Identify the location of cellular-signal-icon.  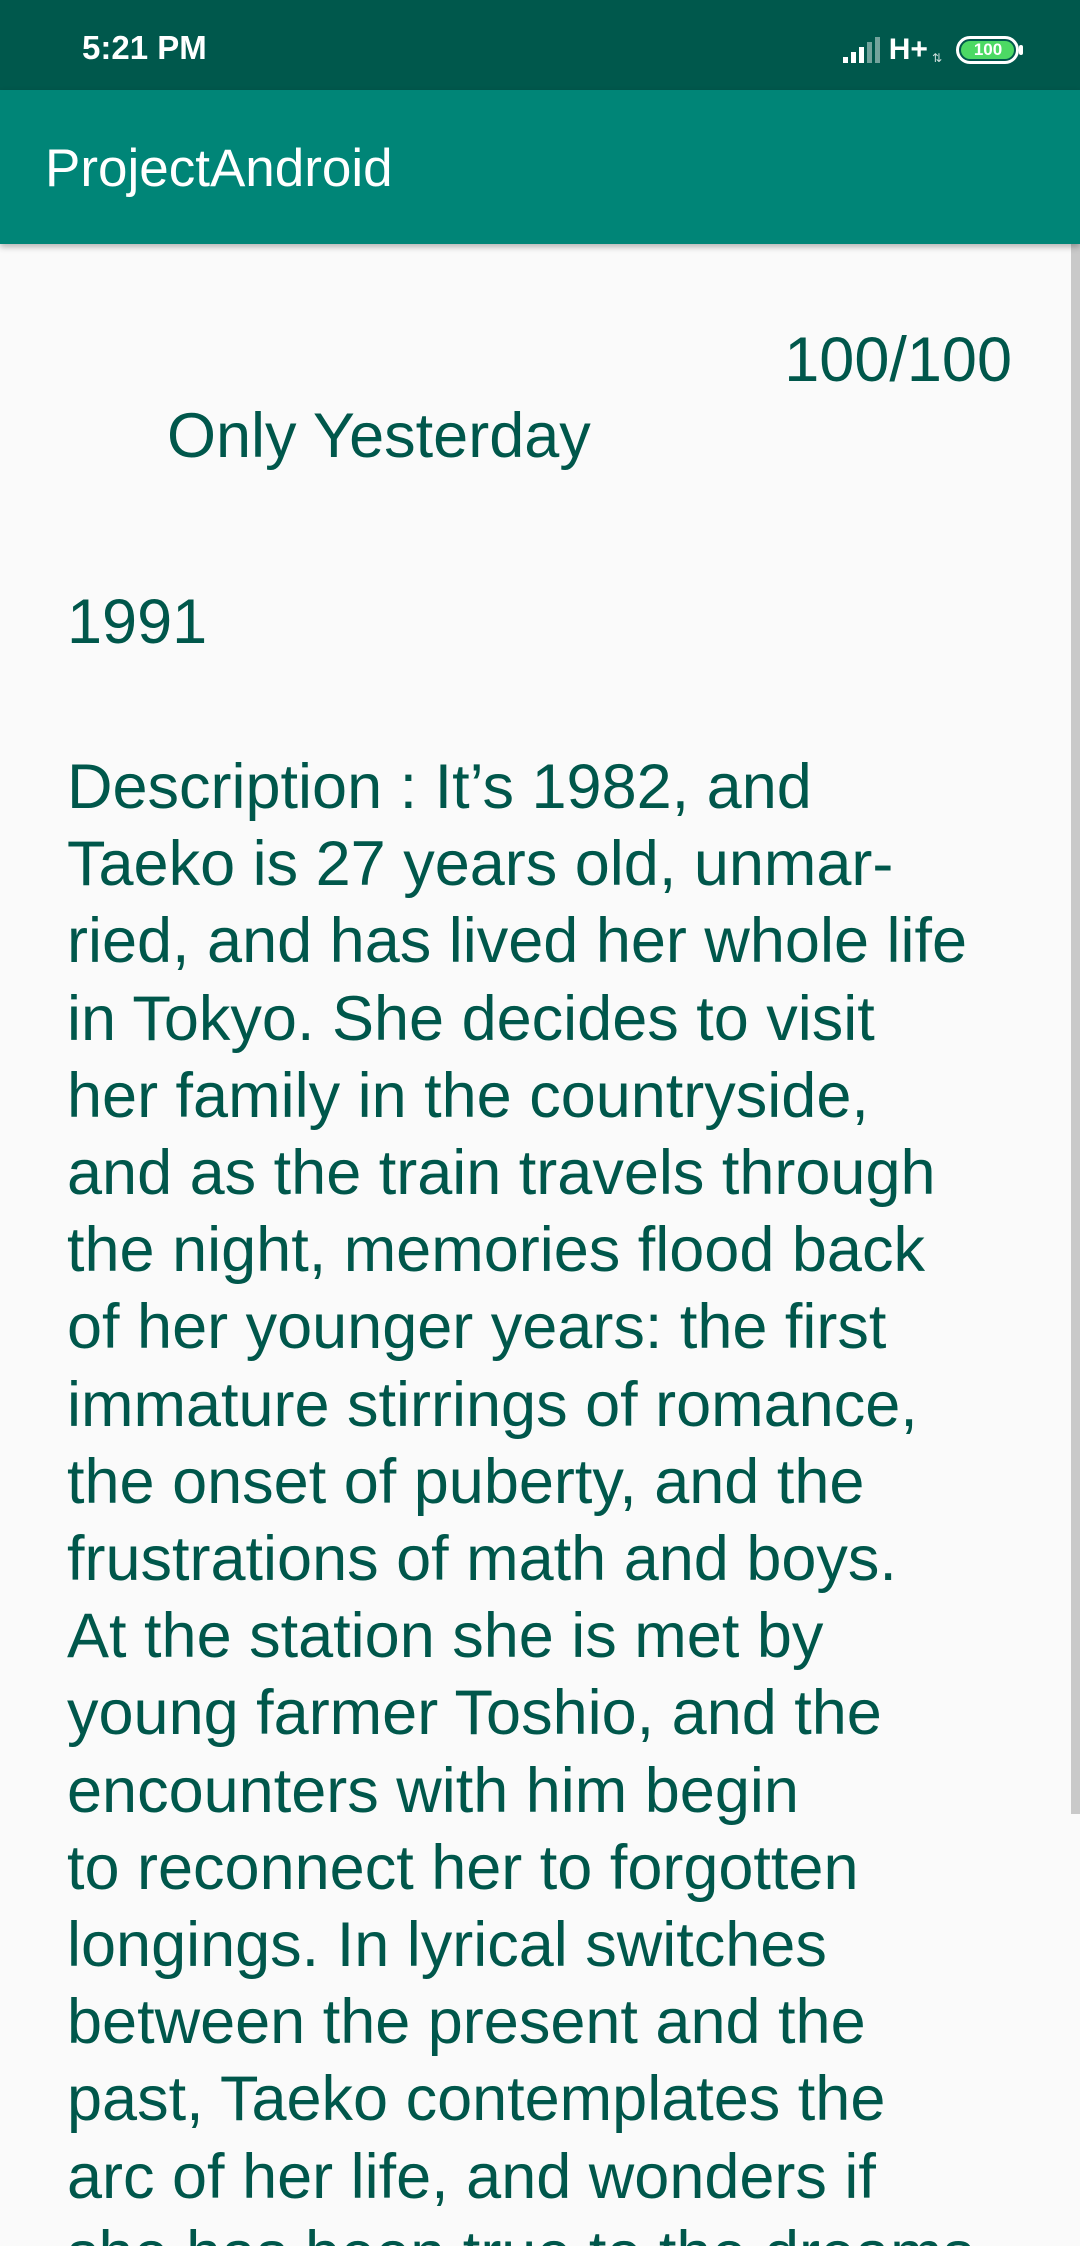
(861, 50).